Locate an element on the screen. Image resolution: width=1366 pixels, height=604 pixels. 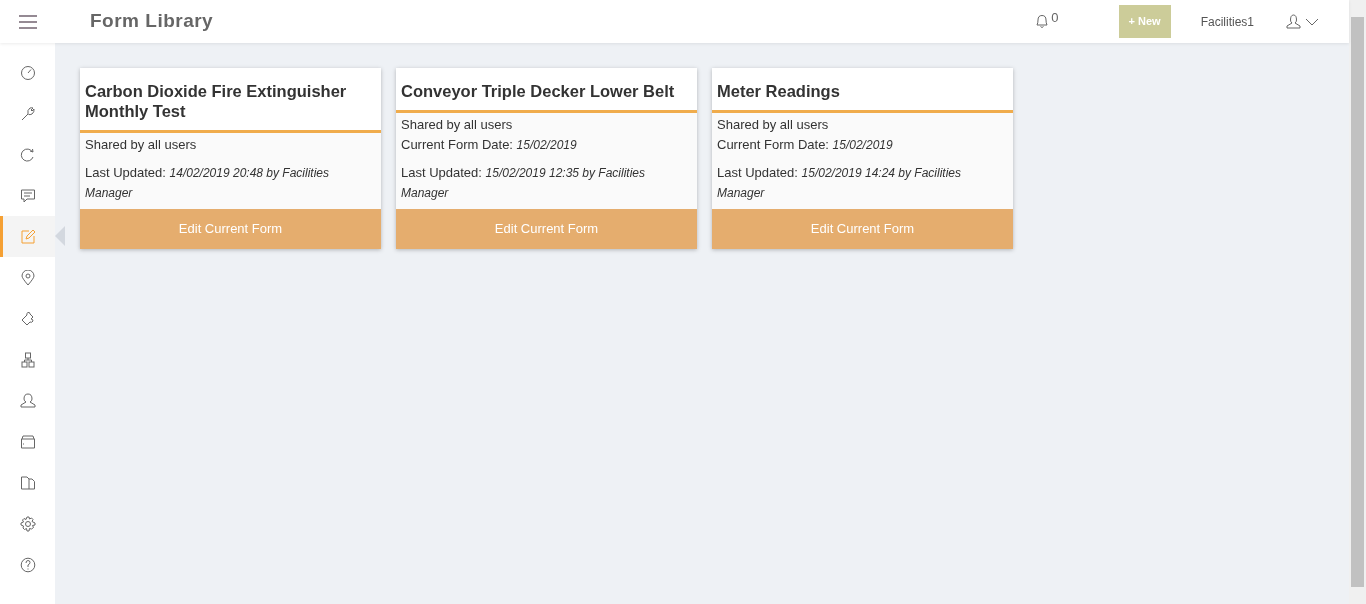
chat-icon is located at coordinates (27, 195).